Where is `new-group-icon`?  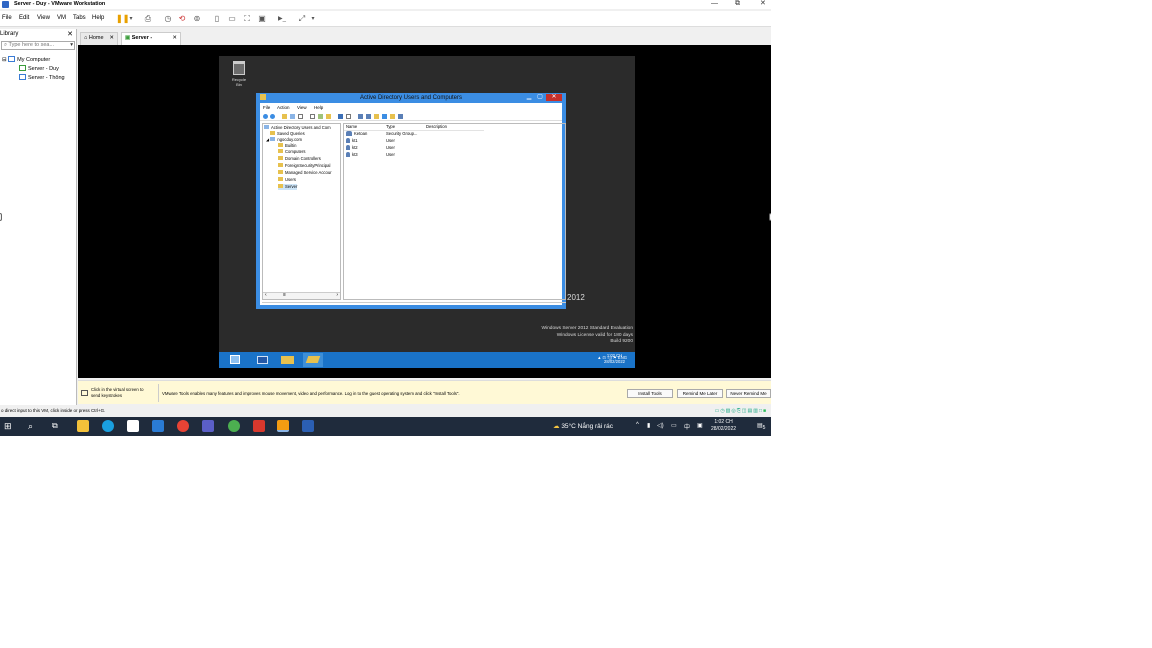 new-group-icon is located at coordinates (368, 116).